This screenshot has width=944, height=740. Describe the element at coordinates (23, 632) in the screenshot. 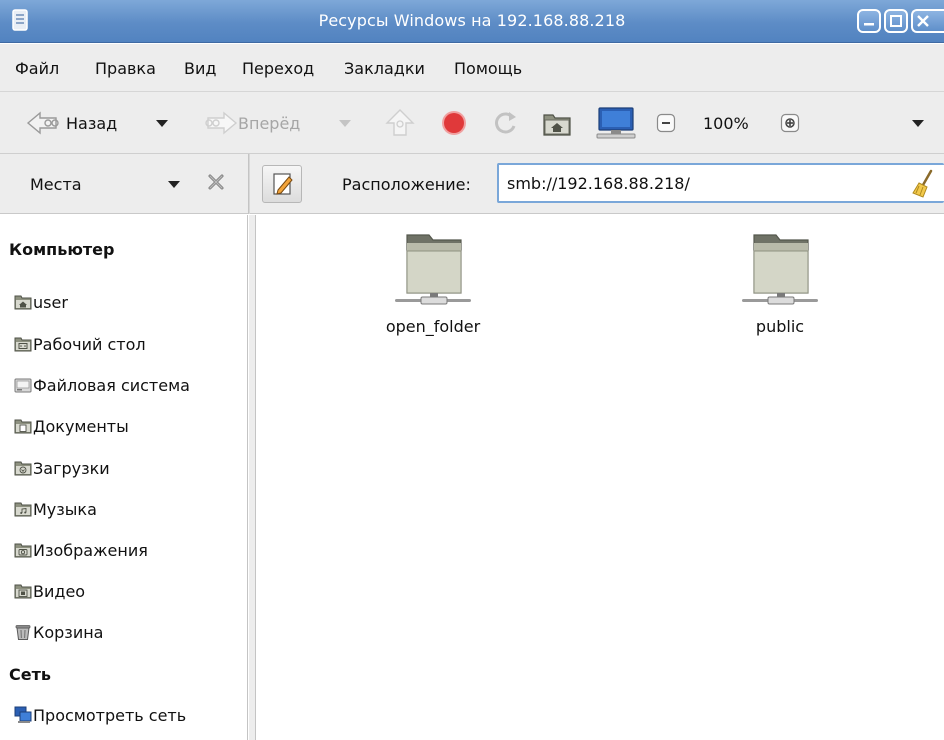

I see `trash-icon` at that location.